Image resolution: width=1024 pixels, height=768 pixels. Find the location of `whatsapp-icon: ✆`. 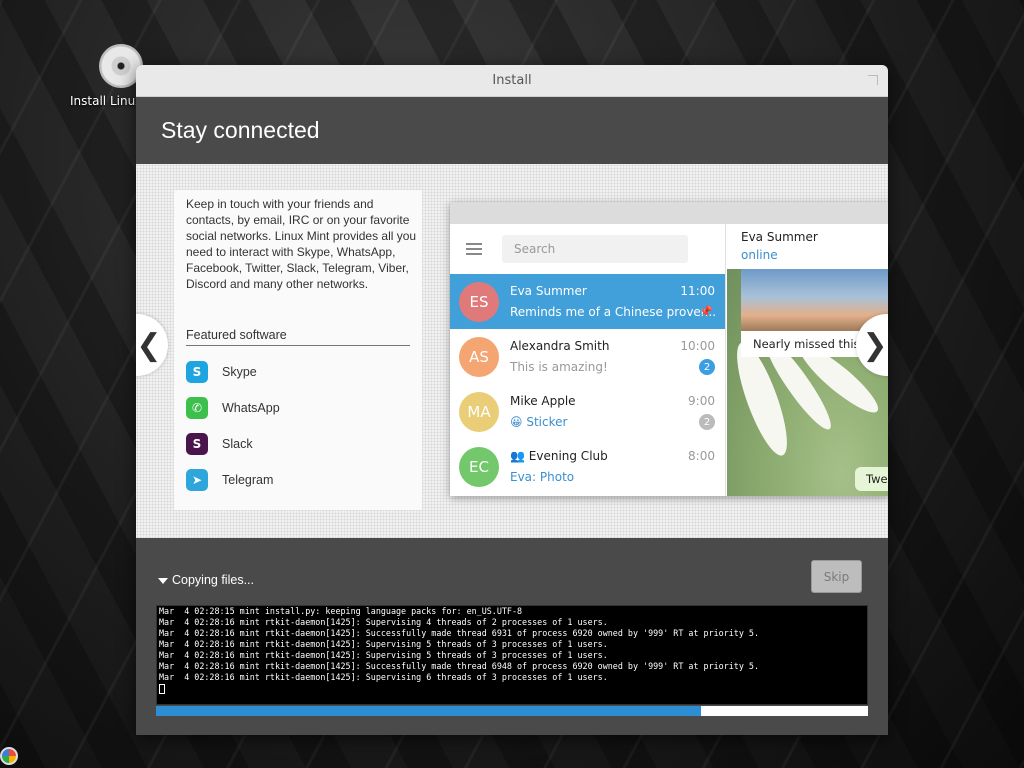

whatsapp-icon: ✆ is located at coordinates (197, 408).